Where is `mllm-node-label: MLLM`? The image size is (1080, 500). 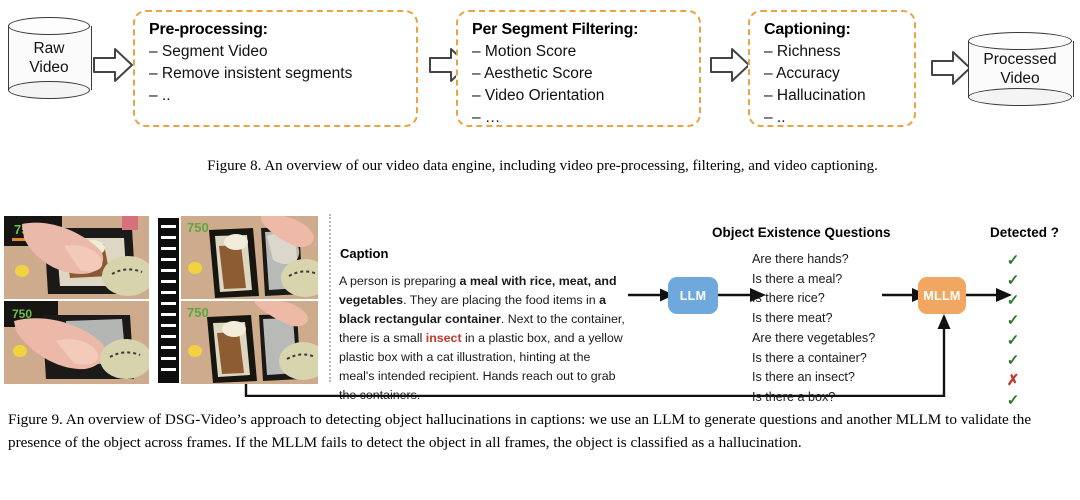 mllm-node-label: MLLM is located at coordinates (942, 295).